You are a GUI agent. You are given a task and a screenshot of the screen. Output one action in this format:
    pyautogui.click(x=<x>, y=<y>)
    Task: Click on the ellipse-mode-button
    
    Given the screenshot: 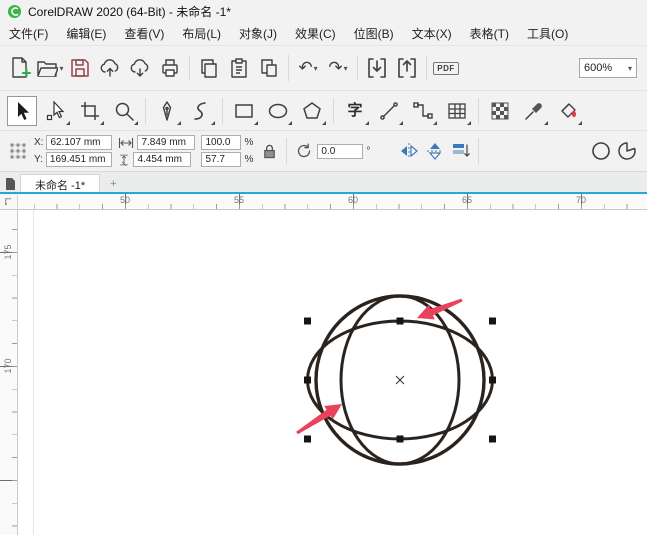 What is the action you would take?
    pyautogui.click(x=601, y=151)
    